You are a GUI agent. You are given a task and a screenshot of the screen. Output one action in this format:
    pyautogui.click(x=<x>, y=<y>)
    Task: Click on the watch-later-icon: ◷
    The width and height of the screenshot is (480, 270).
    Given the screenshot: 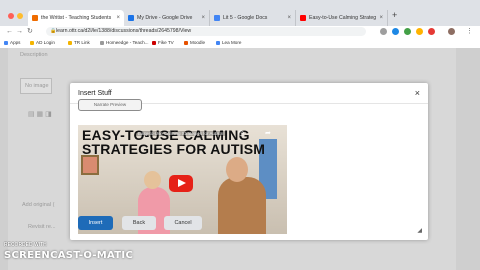 What is the action you would take?
    pyautogui.click(x=241, y=133)
    